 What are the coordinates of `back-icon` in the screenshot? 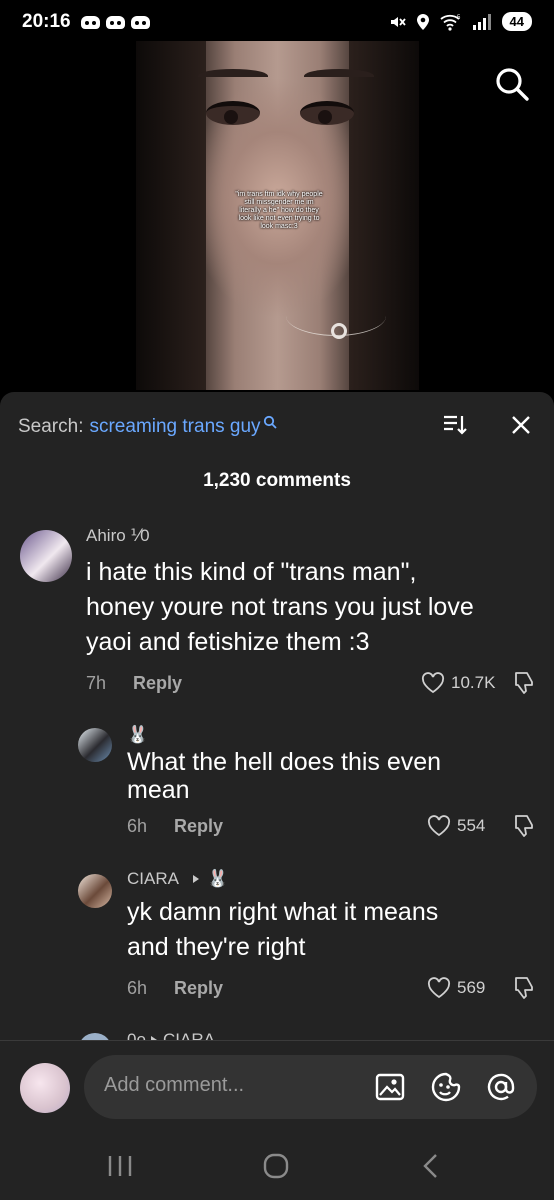 It's located at (432, 1166).